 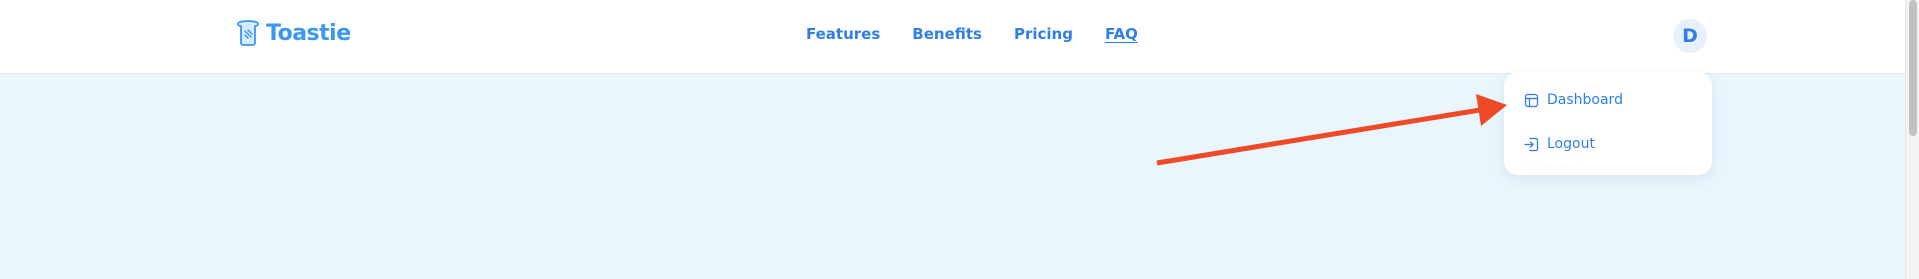 What do you see at coordinates (947, 34) in the screenshot?
I see `nav-link-benefits: Benefits` at bounding box center [947, 34].